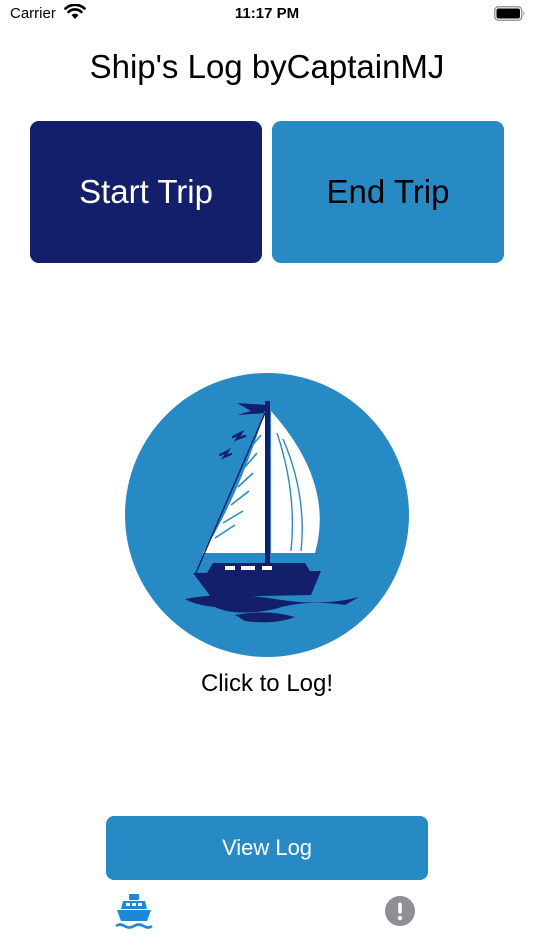 Image resolution: width=534 pixels, height=950 pixels. I want to click on start-trip-button: Start Trip, so click(146, 192).